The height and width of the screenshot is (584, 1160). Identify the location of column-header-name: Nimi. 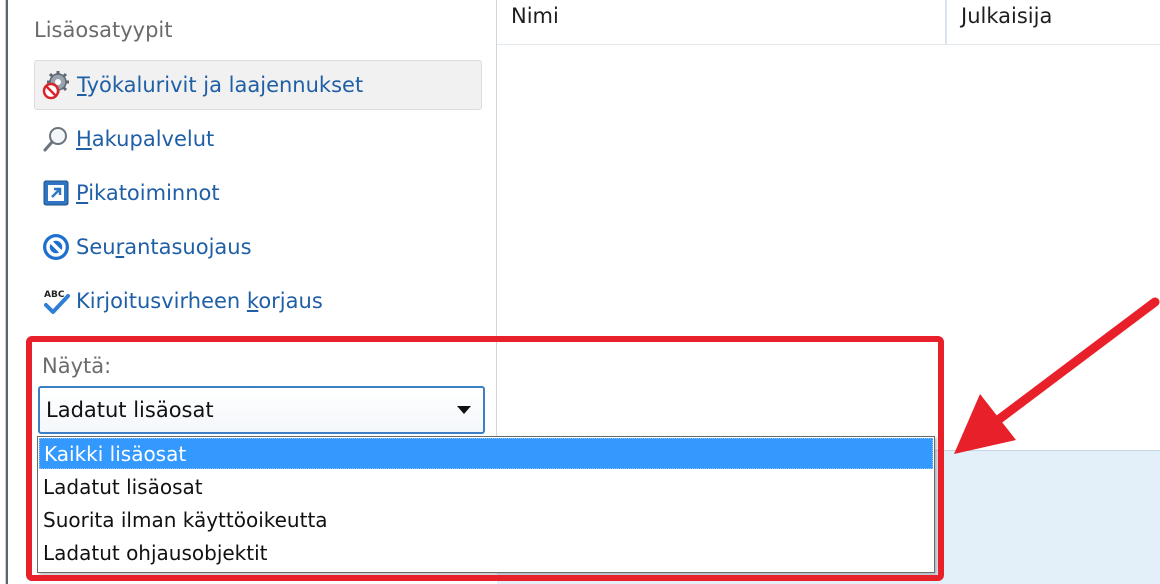
(727, 22).